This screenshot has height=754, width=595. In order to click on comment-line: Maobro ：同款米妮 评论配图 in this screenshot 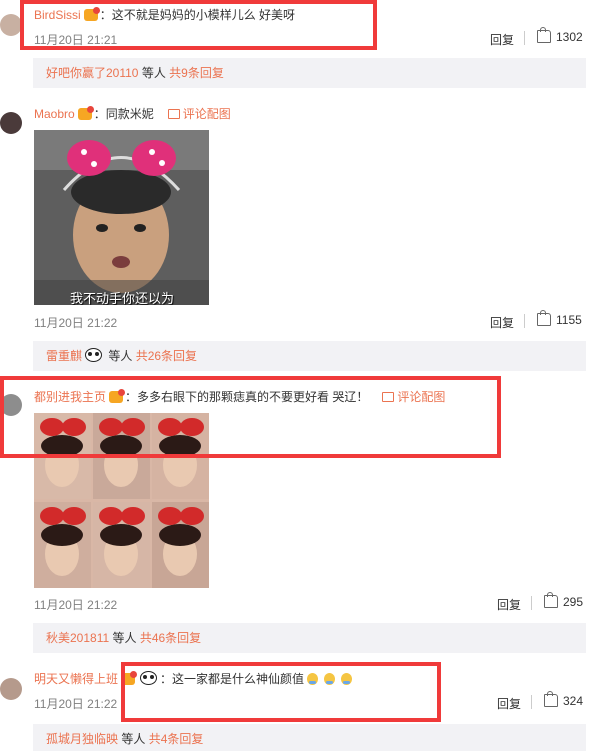, I will do `click(132, 113)`.